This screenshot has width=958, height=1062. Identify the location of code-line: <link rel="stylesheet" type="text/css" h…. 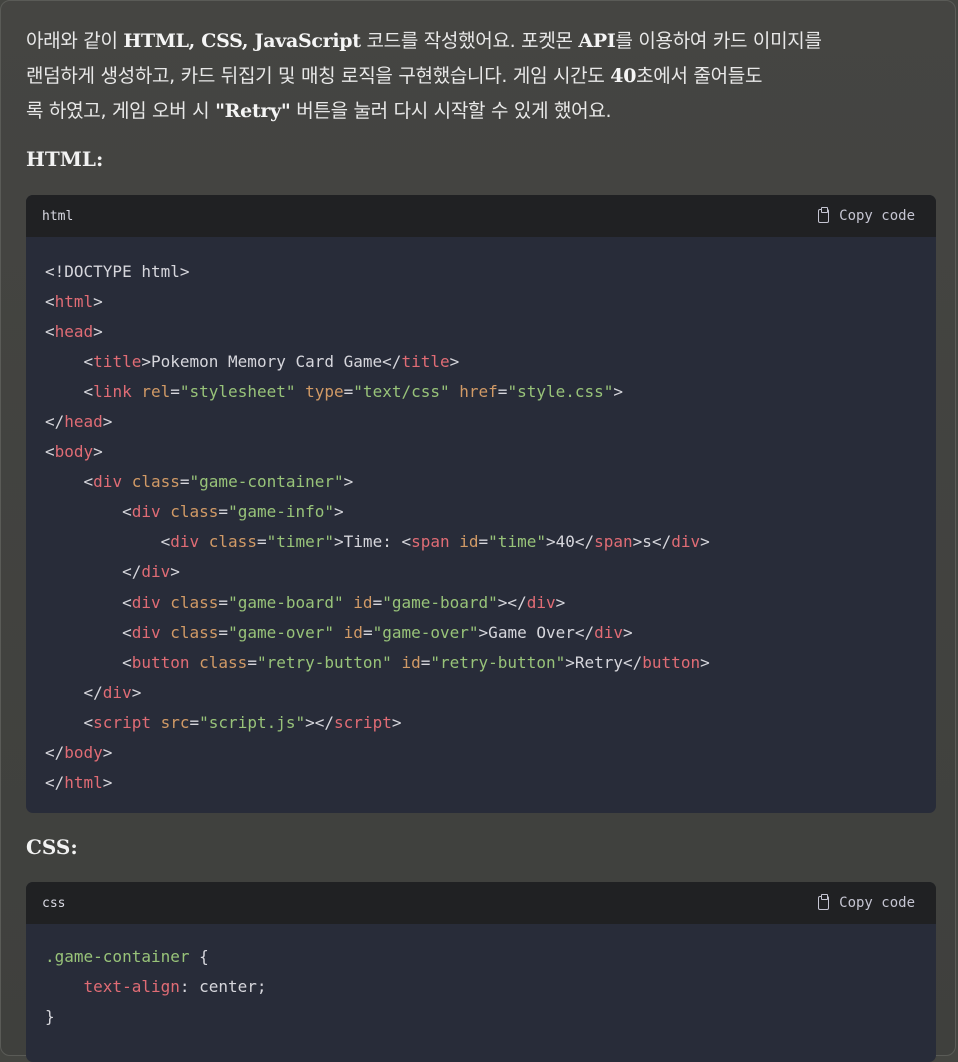
(481, 392).